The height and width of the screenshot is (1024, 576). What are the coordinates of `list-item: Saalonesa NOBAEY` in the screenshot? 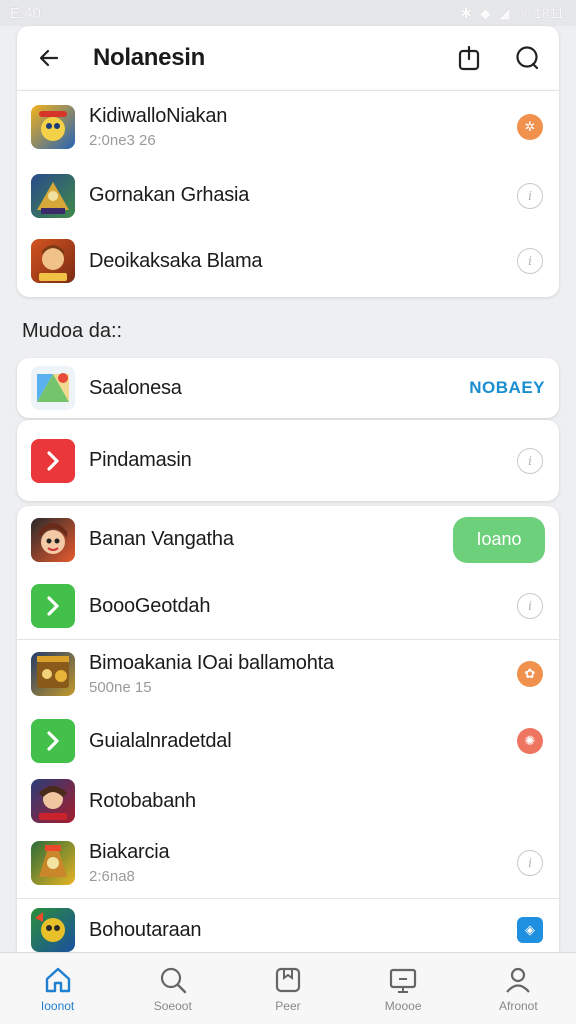 It's located at (288, 388).